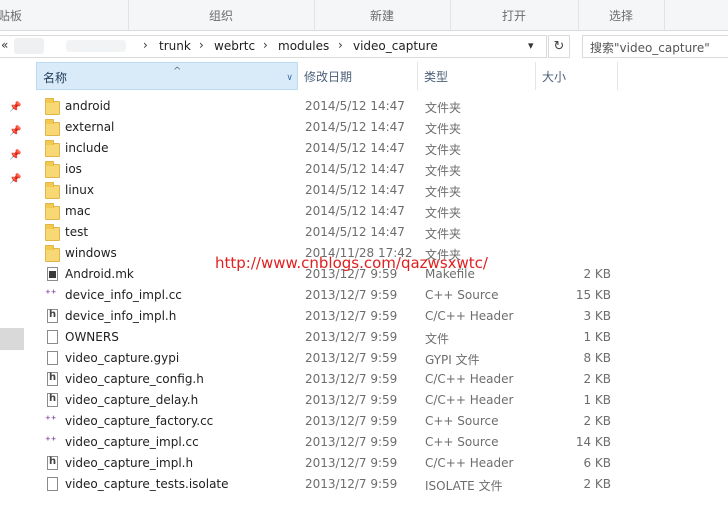 Image resolution: width=728 pixels, height=509 pixels. Describe the element at coordinates (378, 337) in the screenshot. I see `file-row: OWNERS 2013/12/7 9:59 文件 1 KB` at that location.